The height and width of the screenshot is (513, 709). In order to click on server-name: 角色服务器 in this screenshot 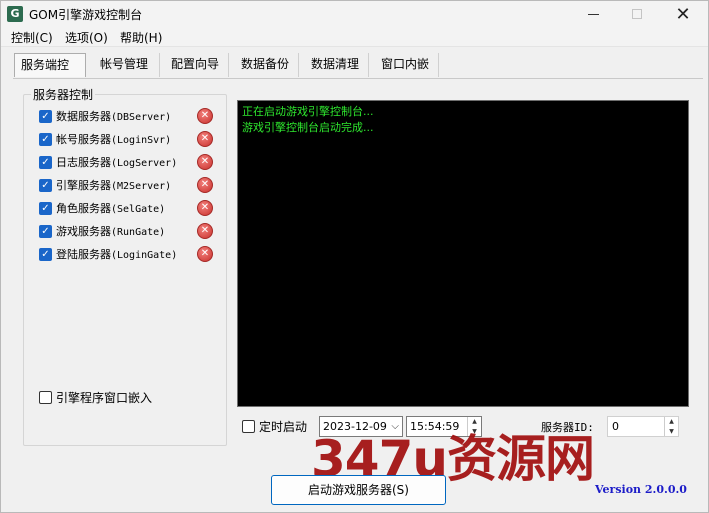, I will do `click(83, 208)`.